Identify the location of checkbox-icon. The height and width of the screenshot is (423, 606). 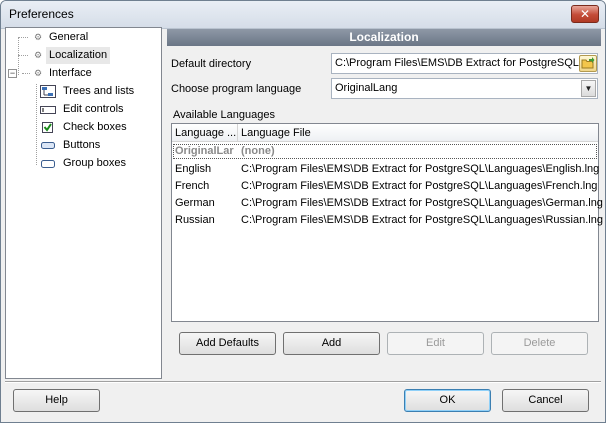
(48, 127).